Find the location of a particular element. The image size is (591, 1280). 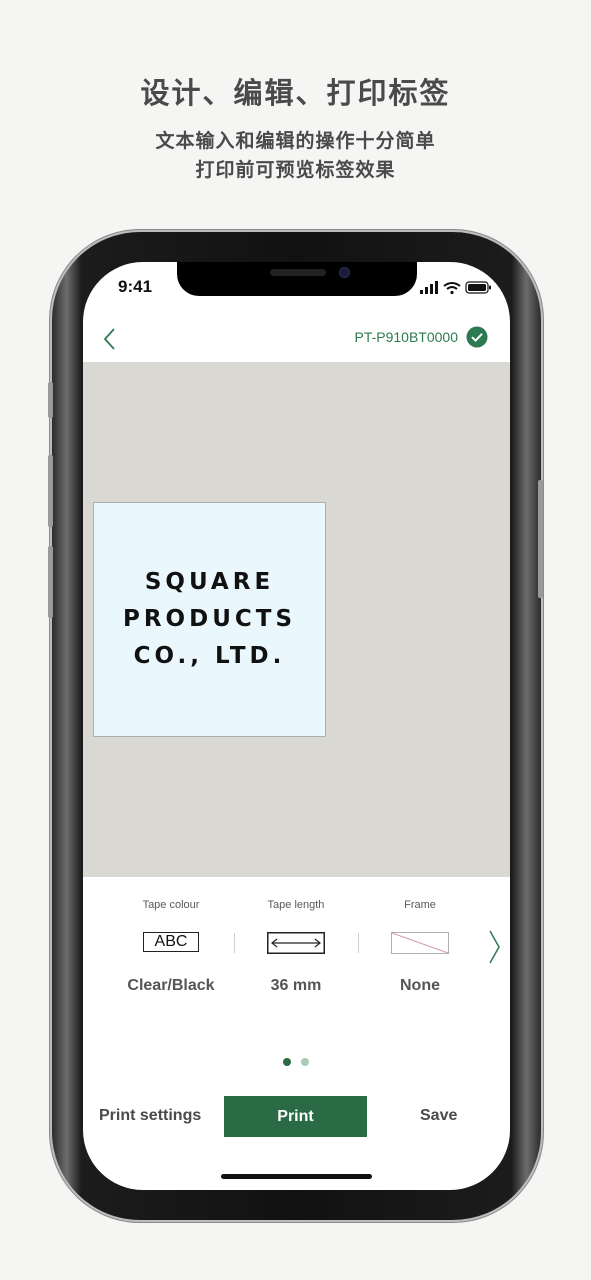

tape-length-title: Tape length is located at coordinates (296, 905).